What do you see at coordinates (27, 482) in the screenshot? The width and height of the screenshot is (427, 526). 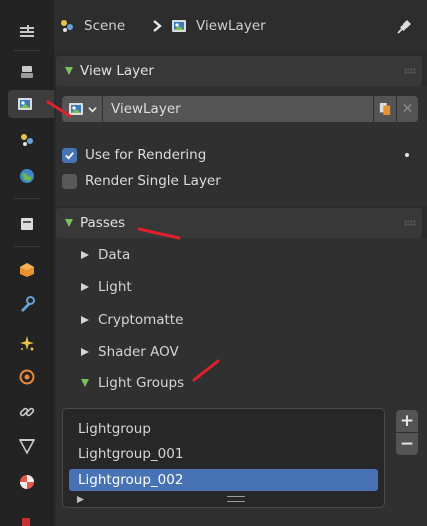 I see `material-icon` at bounding box center [27, 482].